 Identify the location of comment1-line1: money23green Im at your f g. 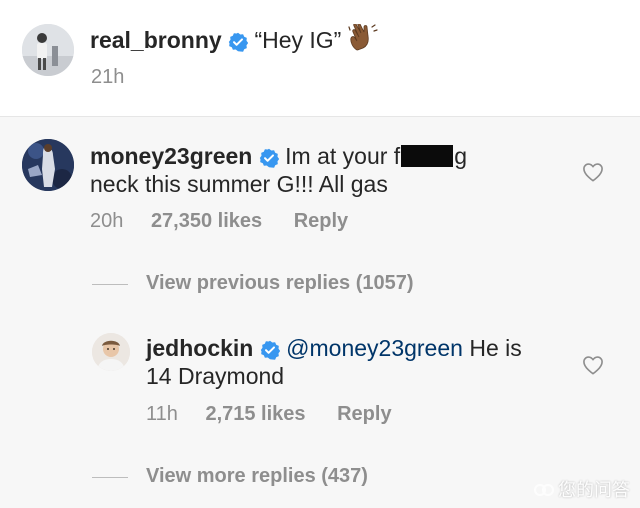
(278, 156).